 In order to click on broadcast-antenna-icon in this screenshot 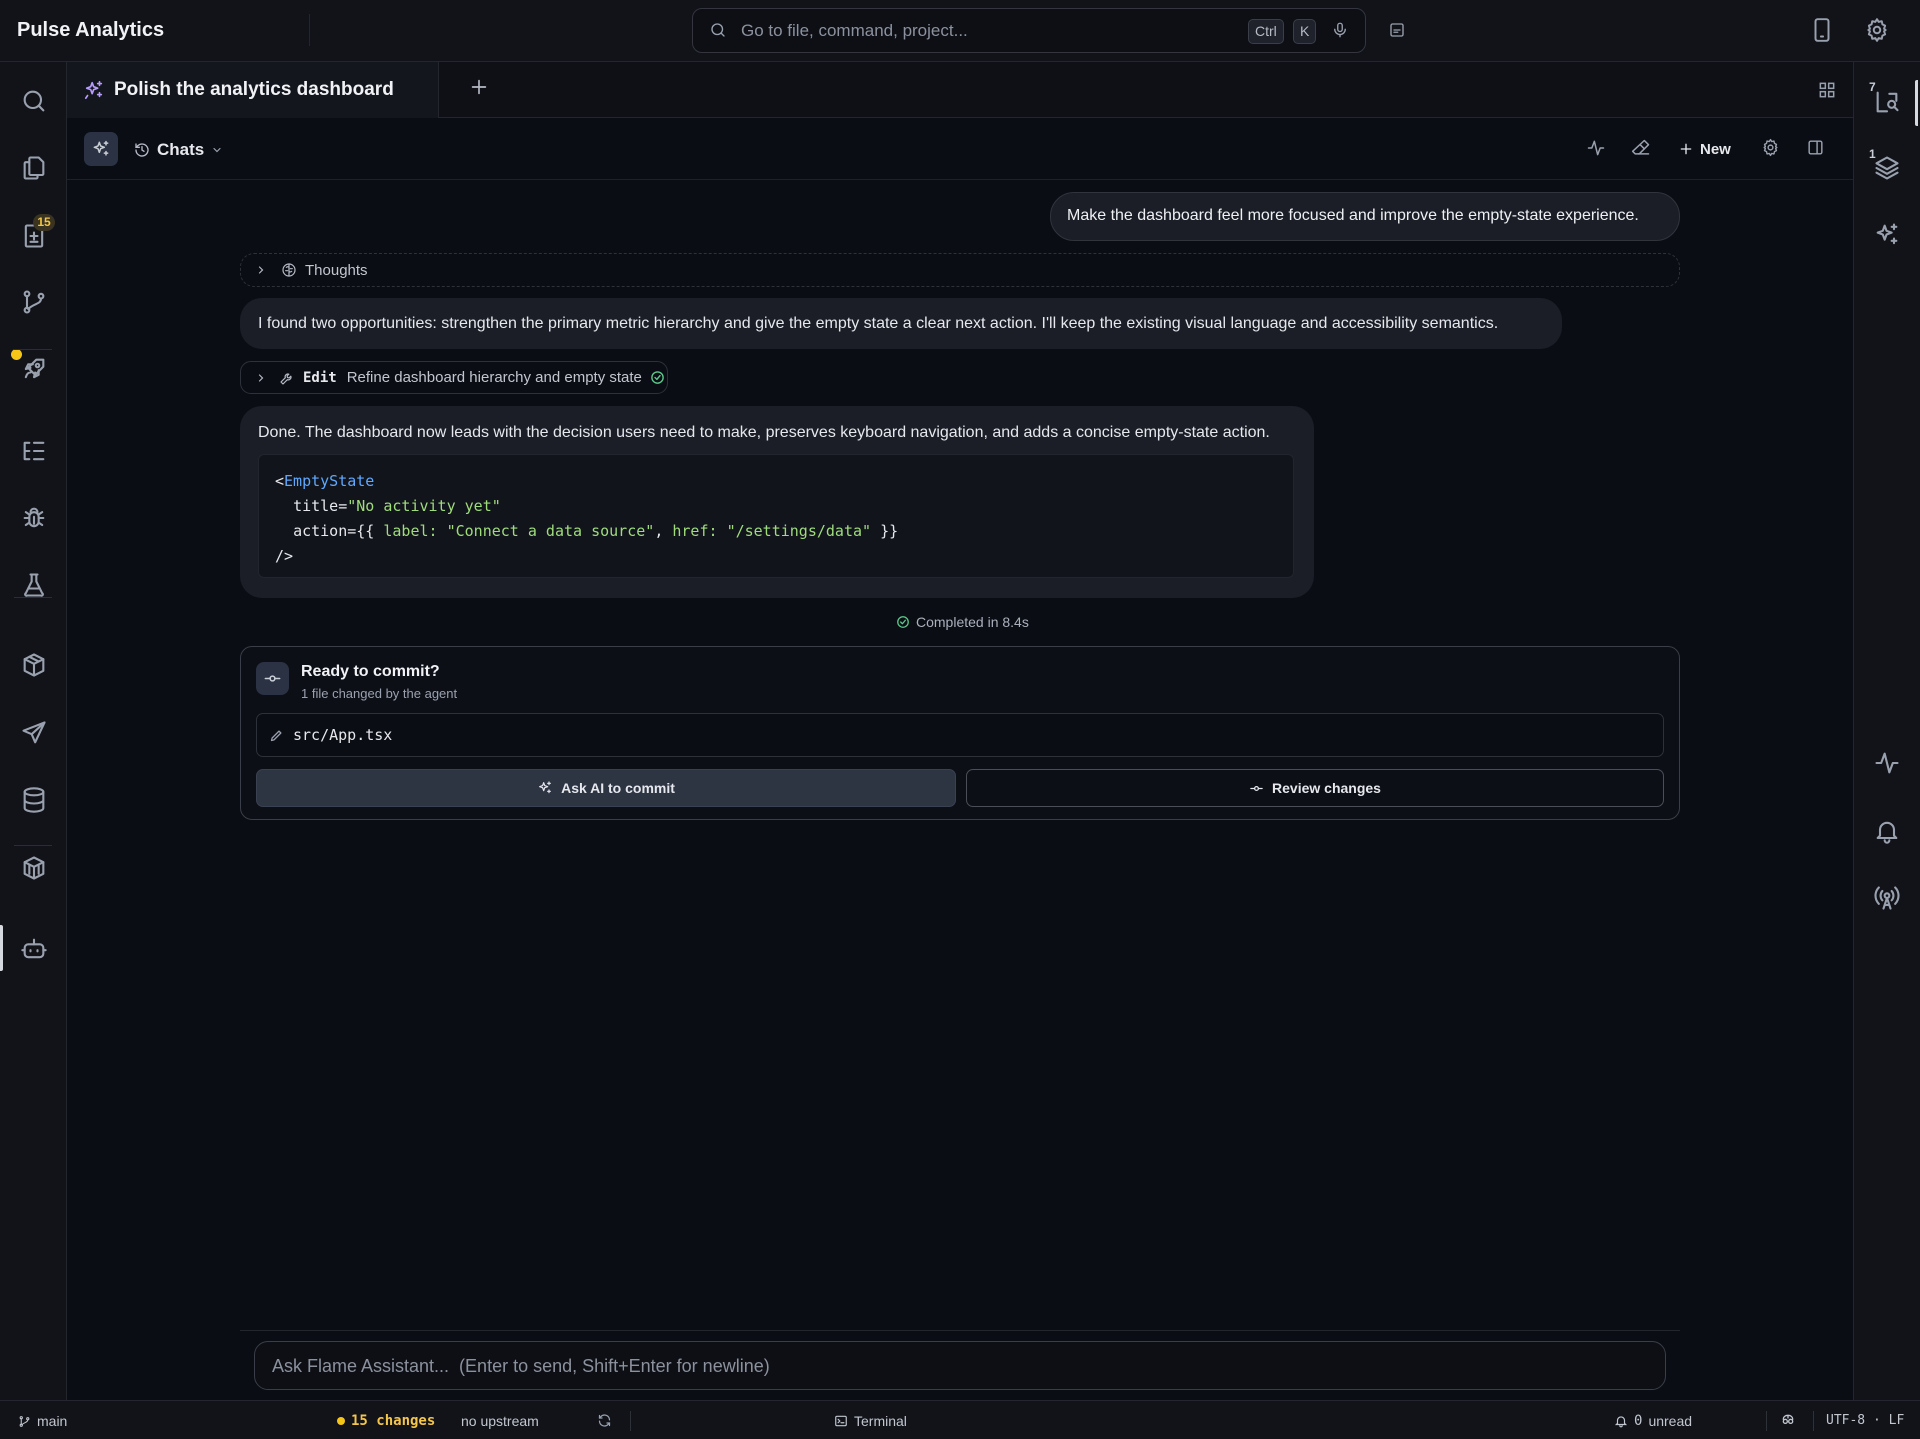, I will do `click(1887, 898)`.